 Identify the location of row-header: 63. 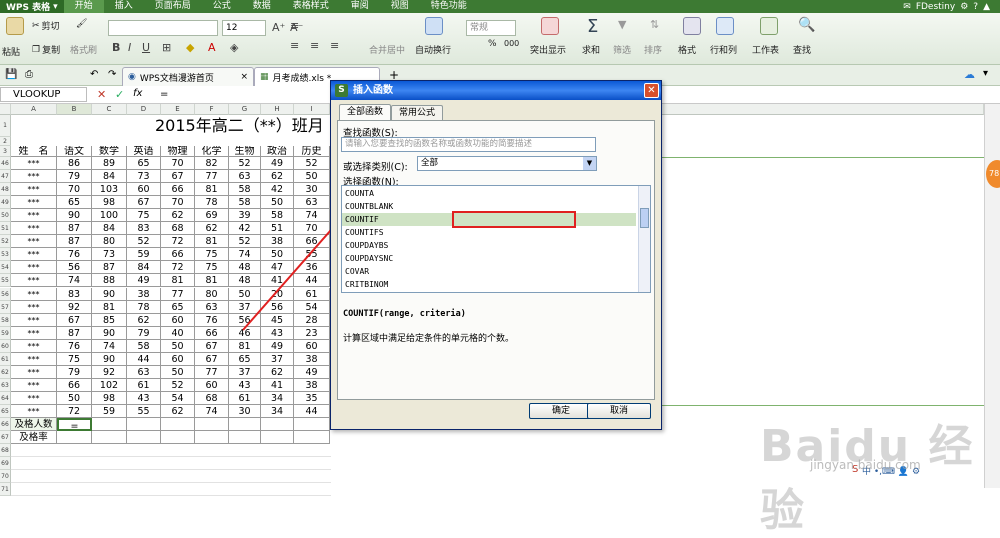
(5, 385).